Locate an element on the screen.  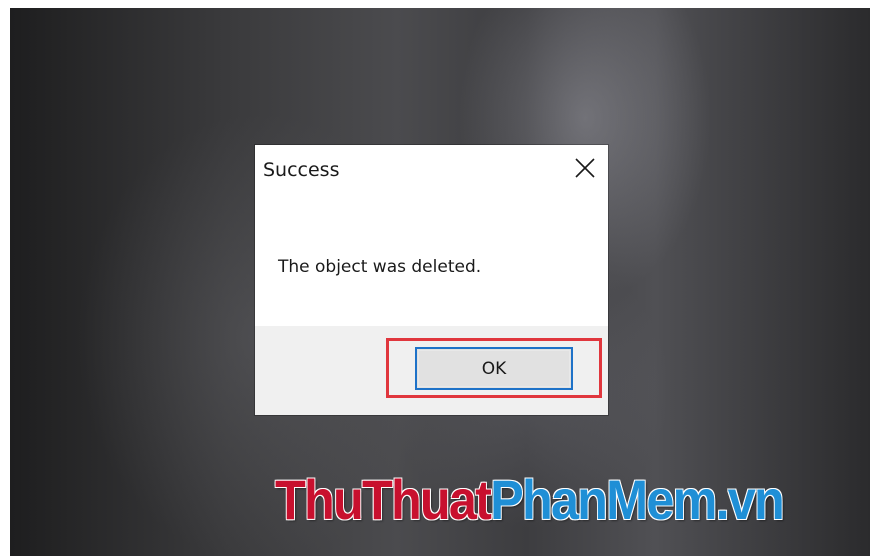
dialog-title: Success is located at coordinates (301, 170).